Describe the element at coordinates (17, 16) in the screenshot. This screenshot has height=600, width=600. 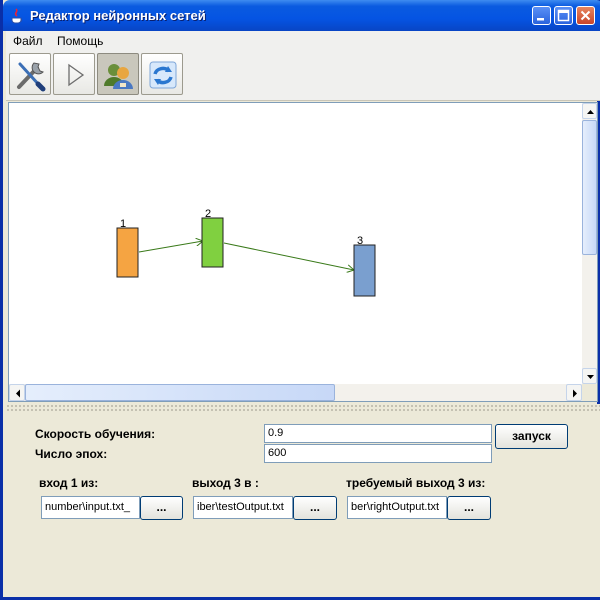
I see `java-icon` at that location.